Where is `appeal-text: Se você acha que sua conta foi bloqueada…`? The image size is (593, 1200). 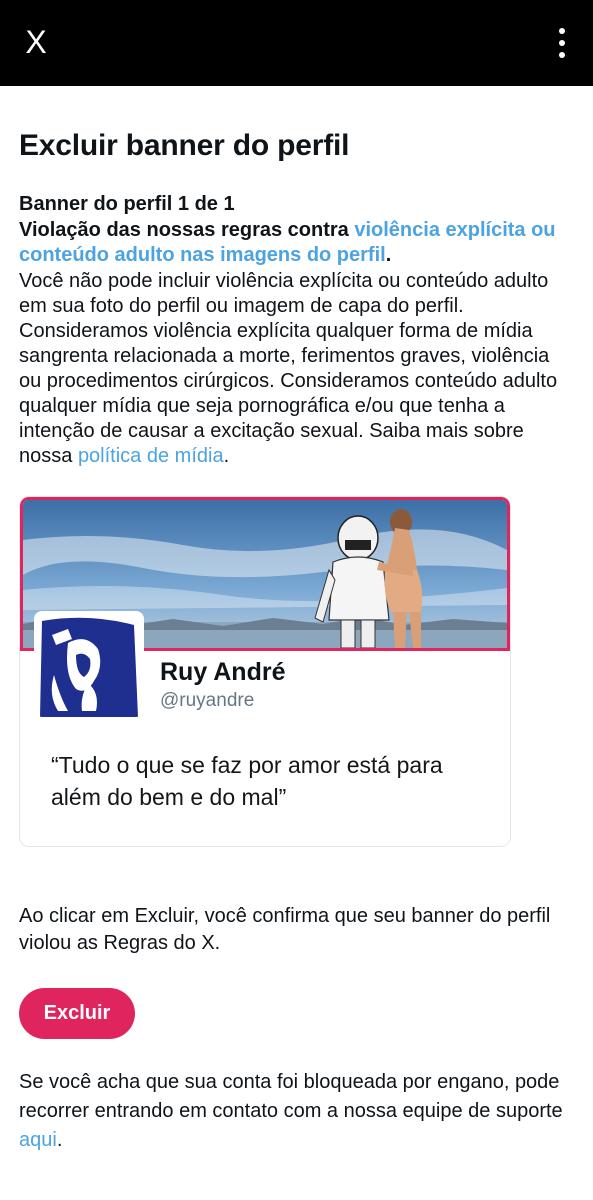
appeal-text: Se você acha que sua conta foi bloqueada… is located at coordinates (297, 1111).